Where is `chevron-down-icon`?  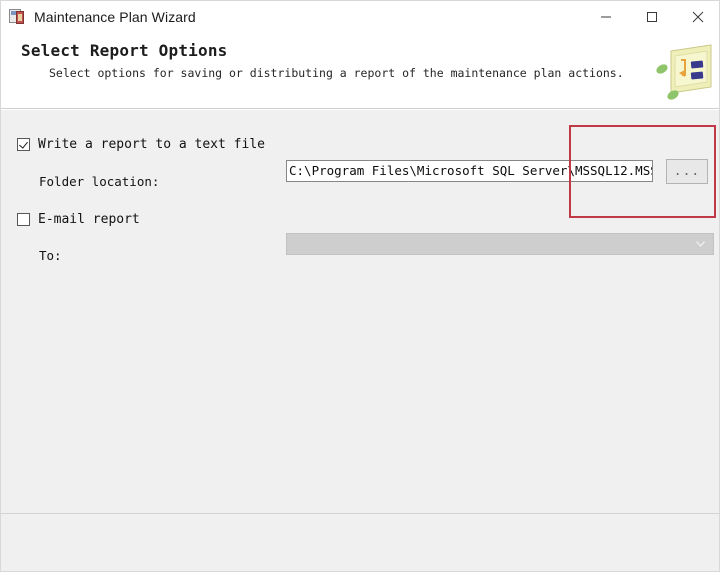
chevron-down-icon is located at coordinates (700, 244).